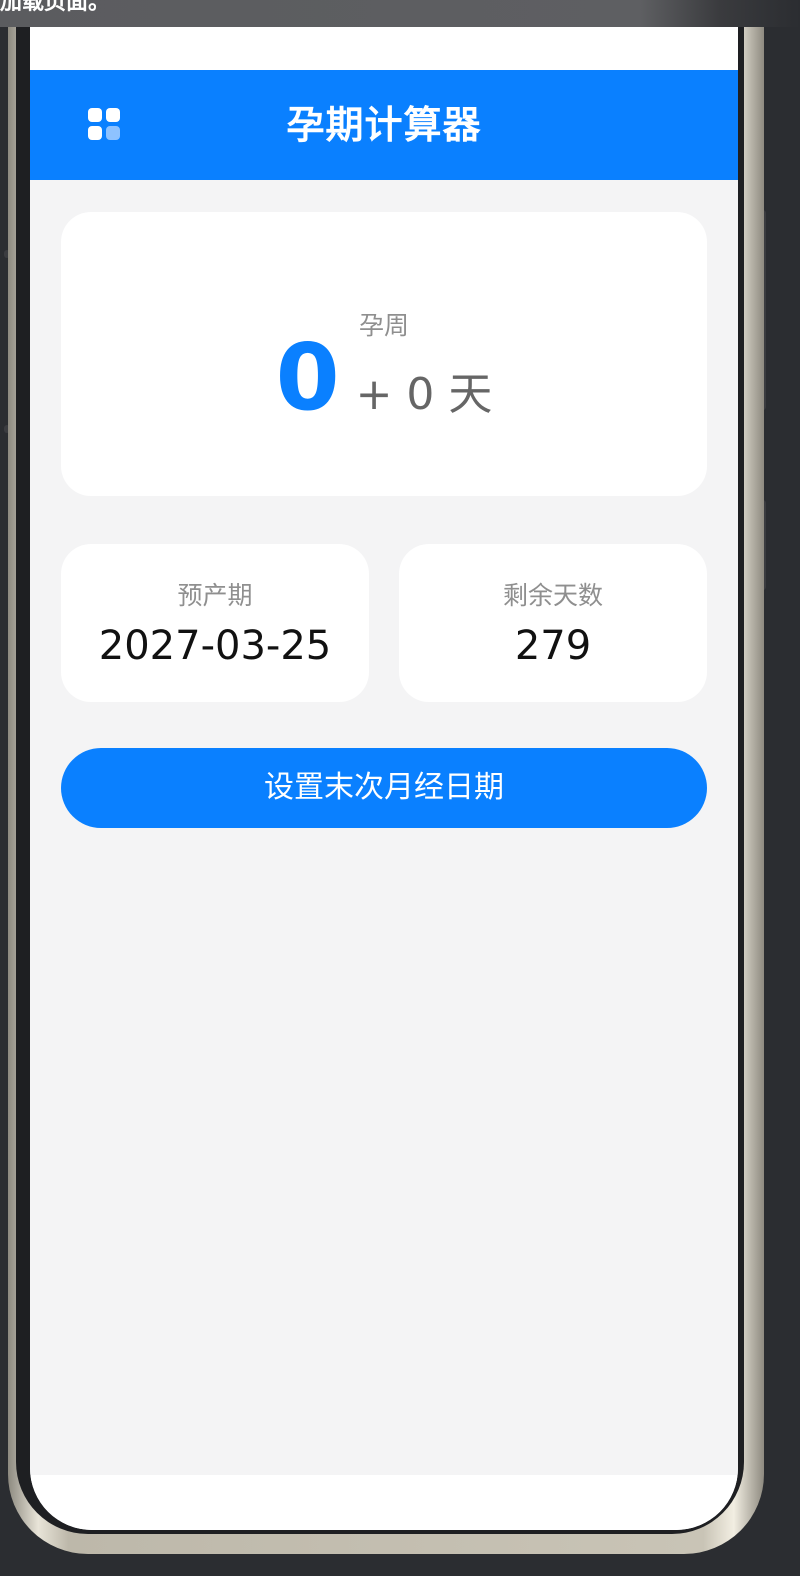 Image resolution: width=800 pixels, height=1576 pixels. Describe the element at coordinates (307, 377) in the screenshot. I see `week-count: 0` at that location.